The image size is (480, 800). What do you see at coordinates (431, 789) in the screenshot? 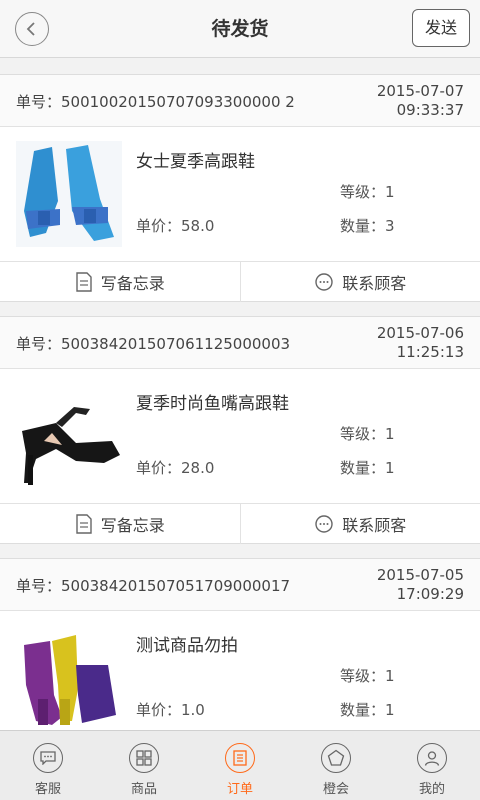
I see `tab-label: 我的` at bounding box center [431, 789].